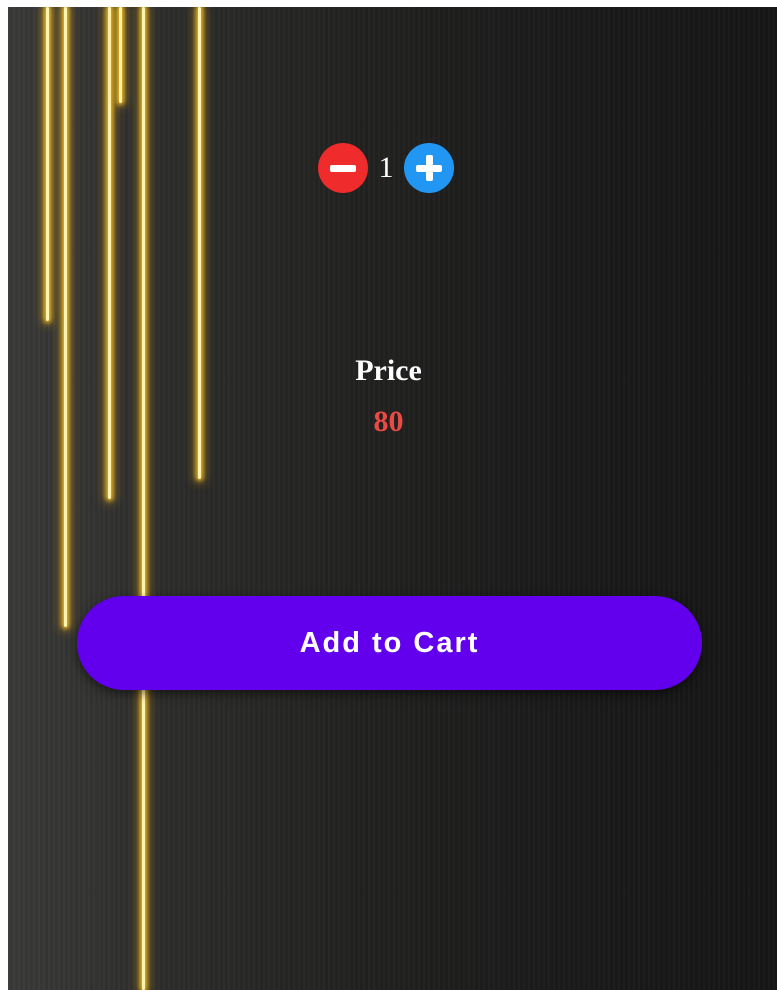 This screenshot has height=990, width=777. I want to click on quantity-stepper: 1, so click(386, 168).